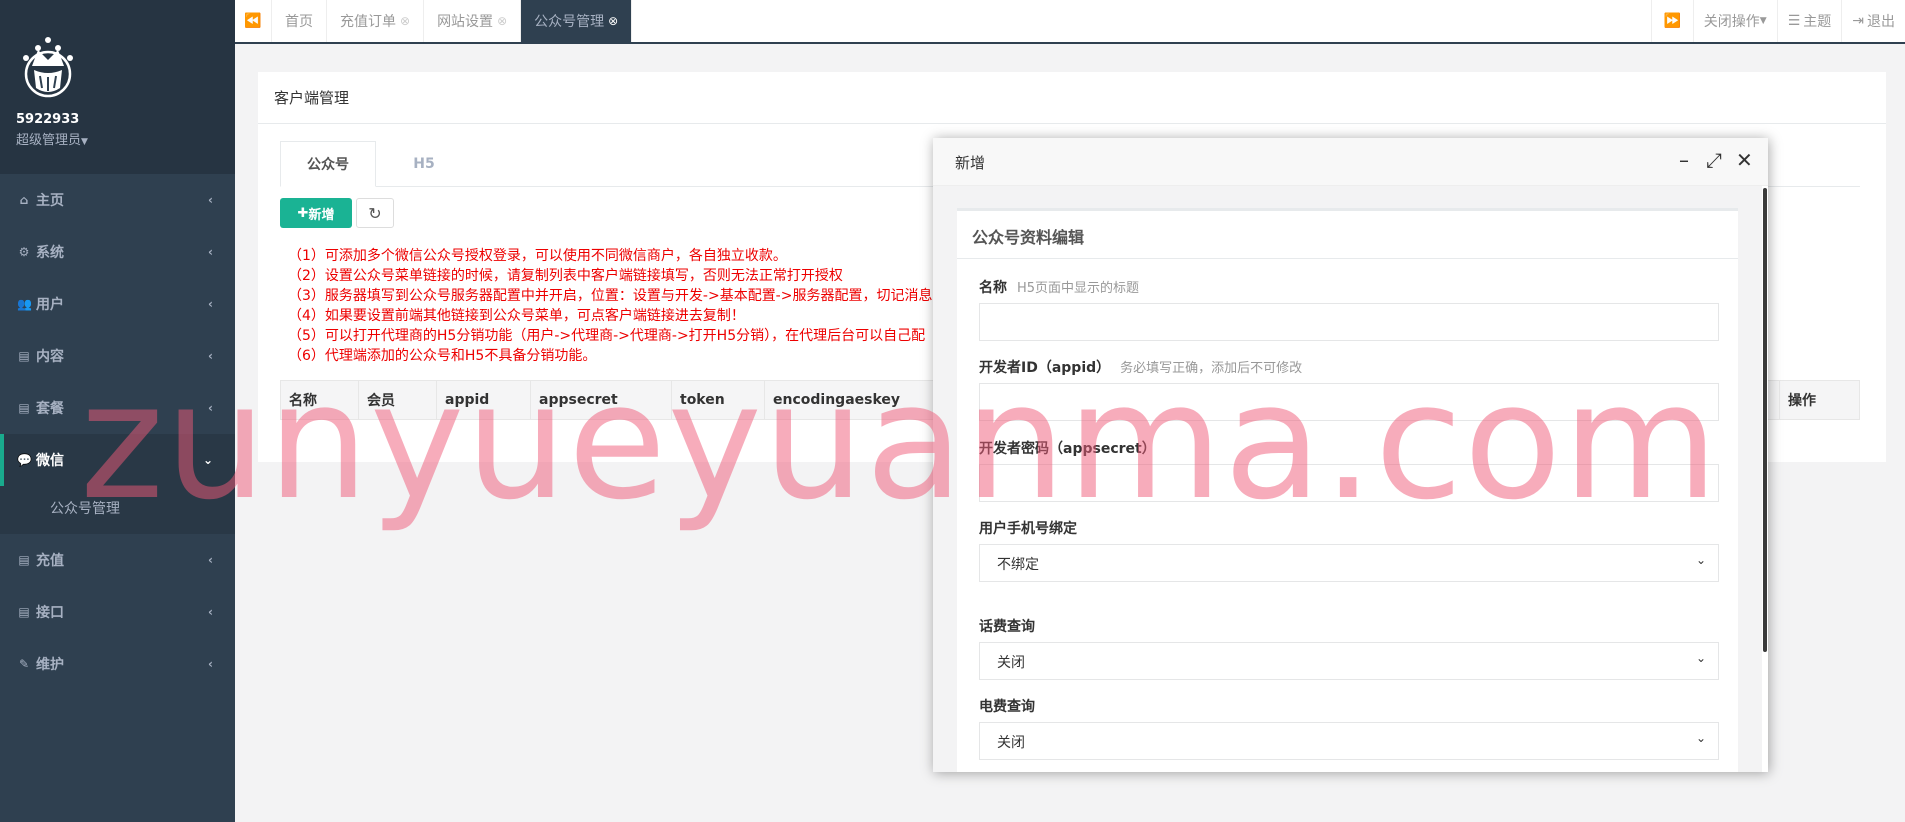 This screenshot has height=822, width=1905. What do you see at coordinates (117, 560) in the screenshot?
I see `sidebar-item-recharge: ▤ 充值 ‹` at bounding box center [117, 560].